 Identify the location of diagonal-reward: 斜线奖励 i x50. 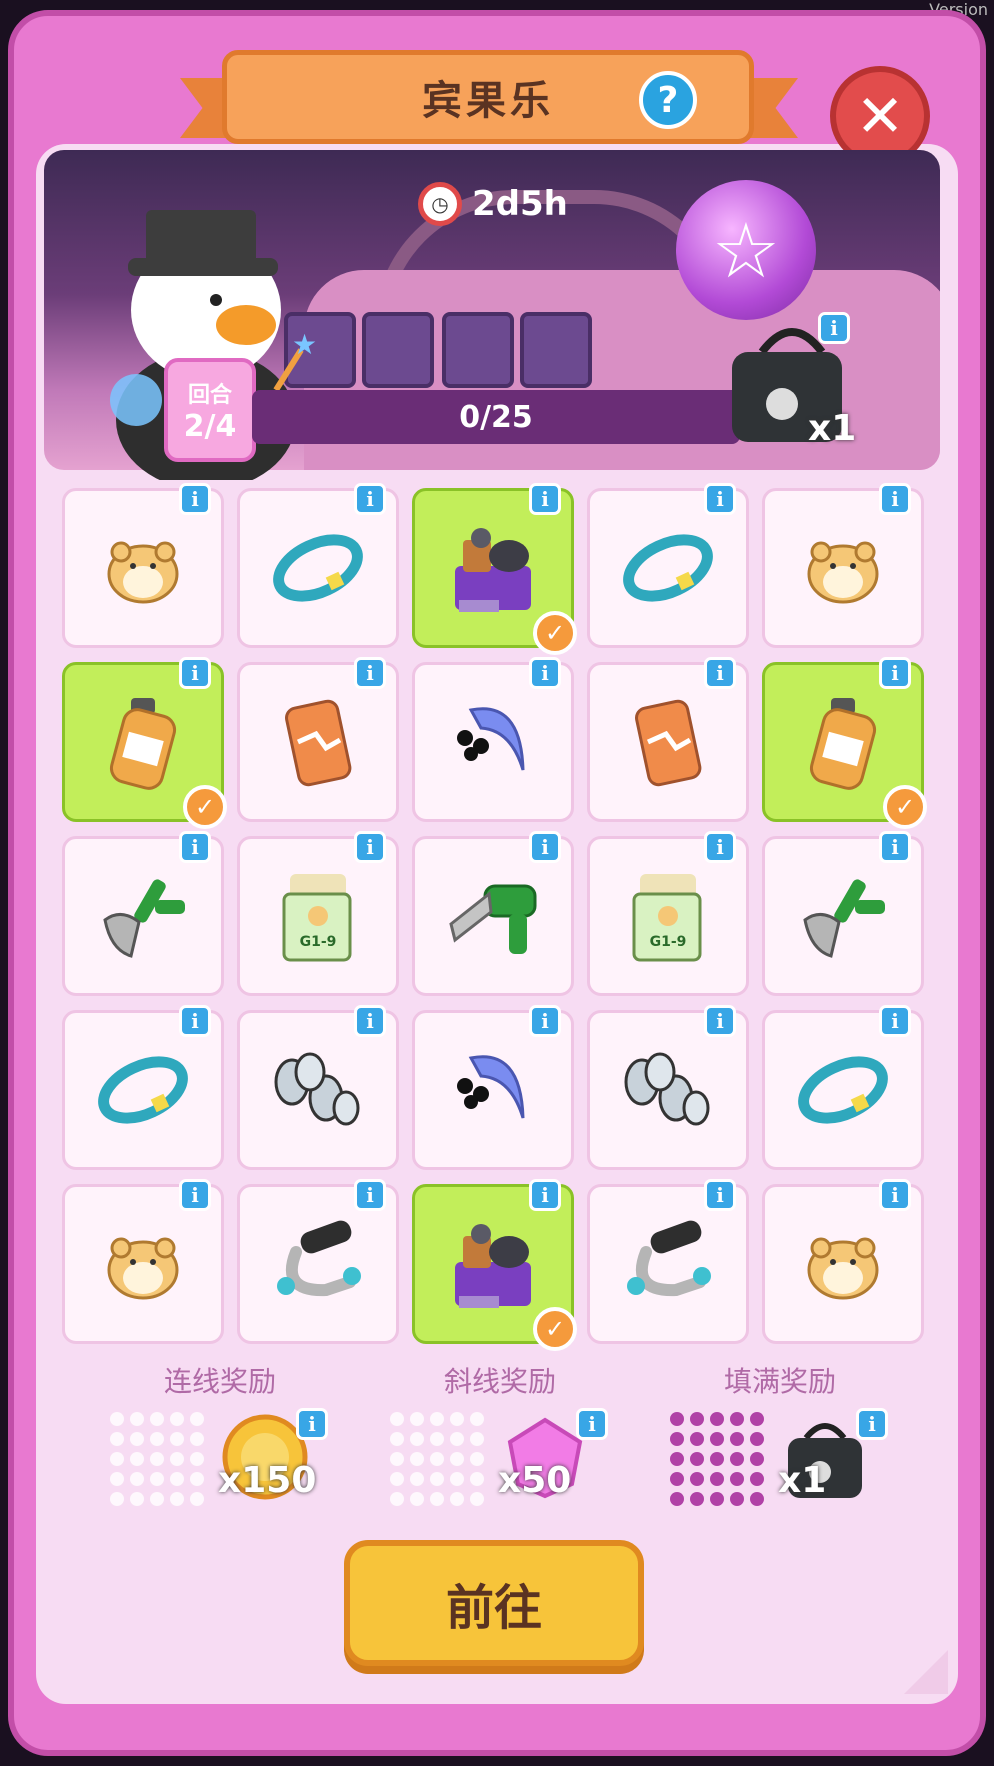
(500, 1440).